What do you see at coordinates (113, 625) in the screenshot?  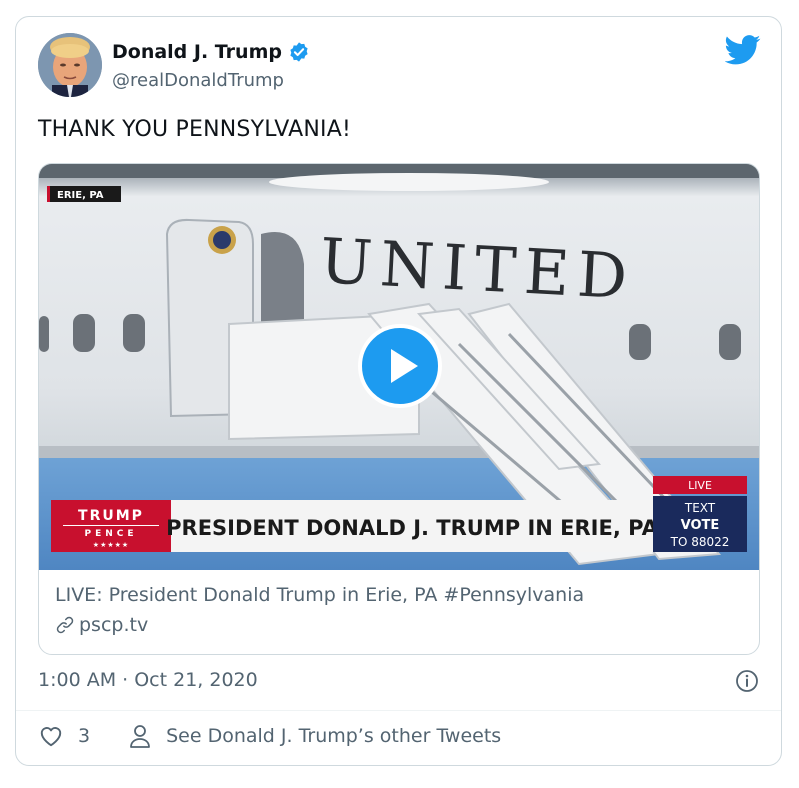 I see `link-domain: pscp.tv` at bounding box center [113, 625].